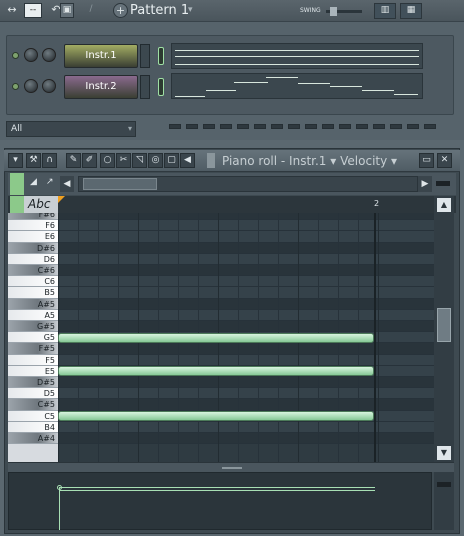 The width and height of the screenshot is (464, 536). What do you see at coordinates (444, 325) in the screenshot?
I see `vertical-scroll-thumb` at bounding box center [444, 325].